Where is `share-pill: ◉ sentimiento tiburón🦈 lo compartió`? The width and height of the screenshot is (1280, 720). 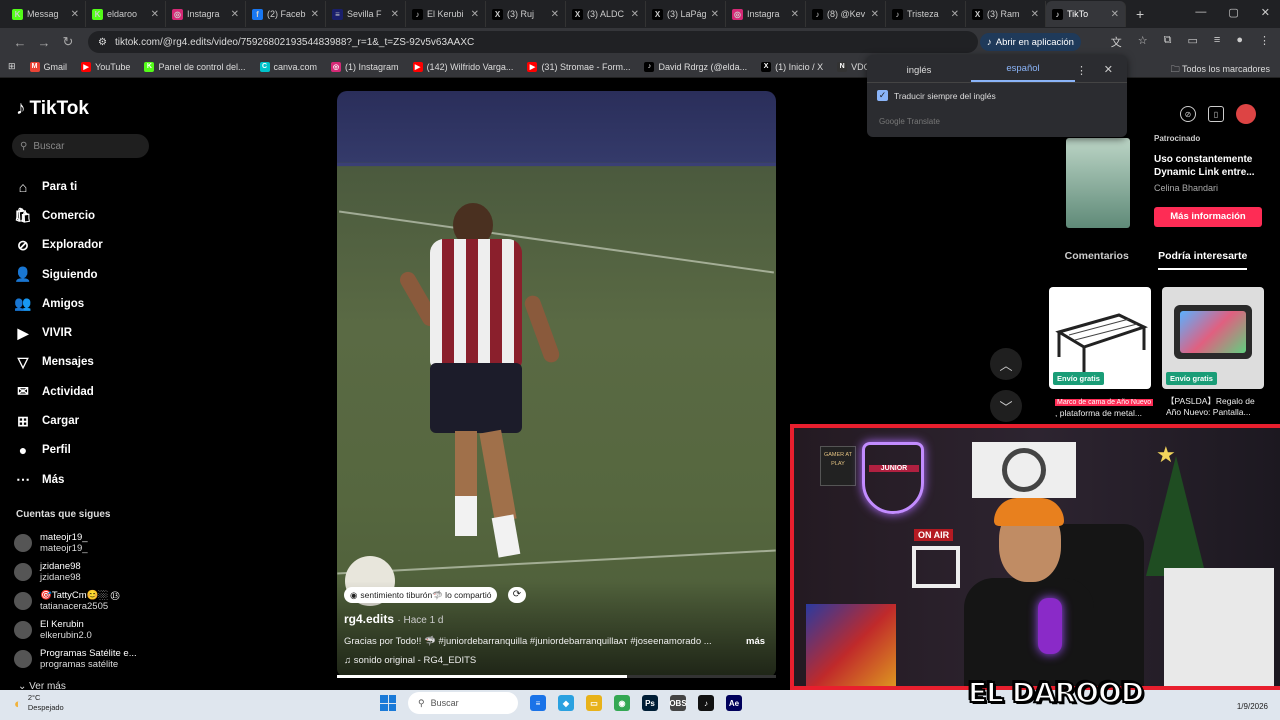 share-pill: ◉ sentimiento tiburón🦈 lo compartió is located at coordinates (421, 595).